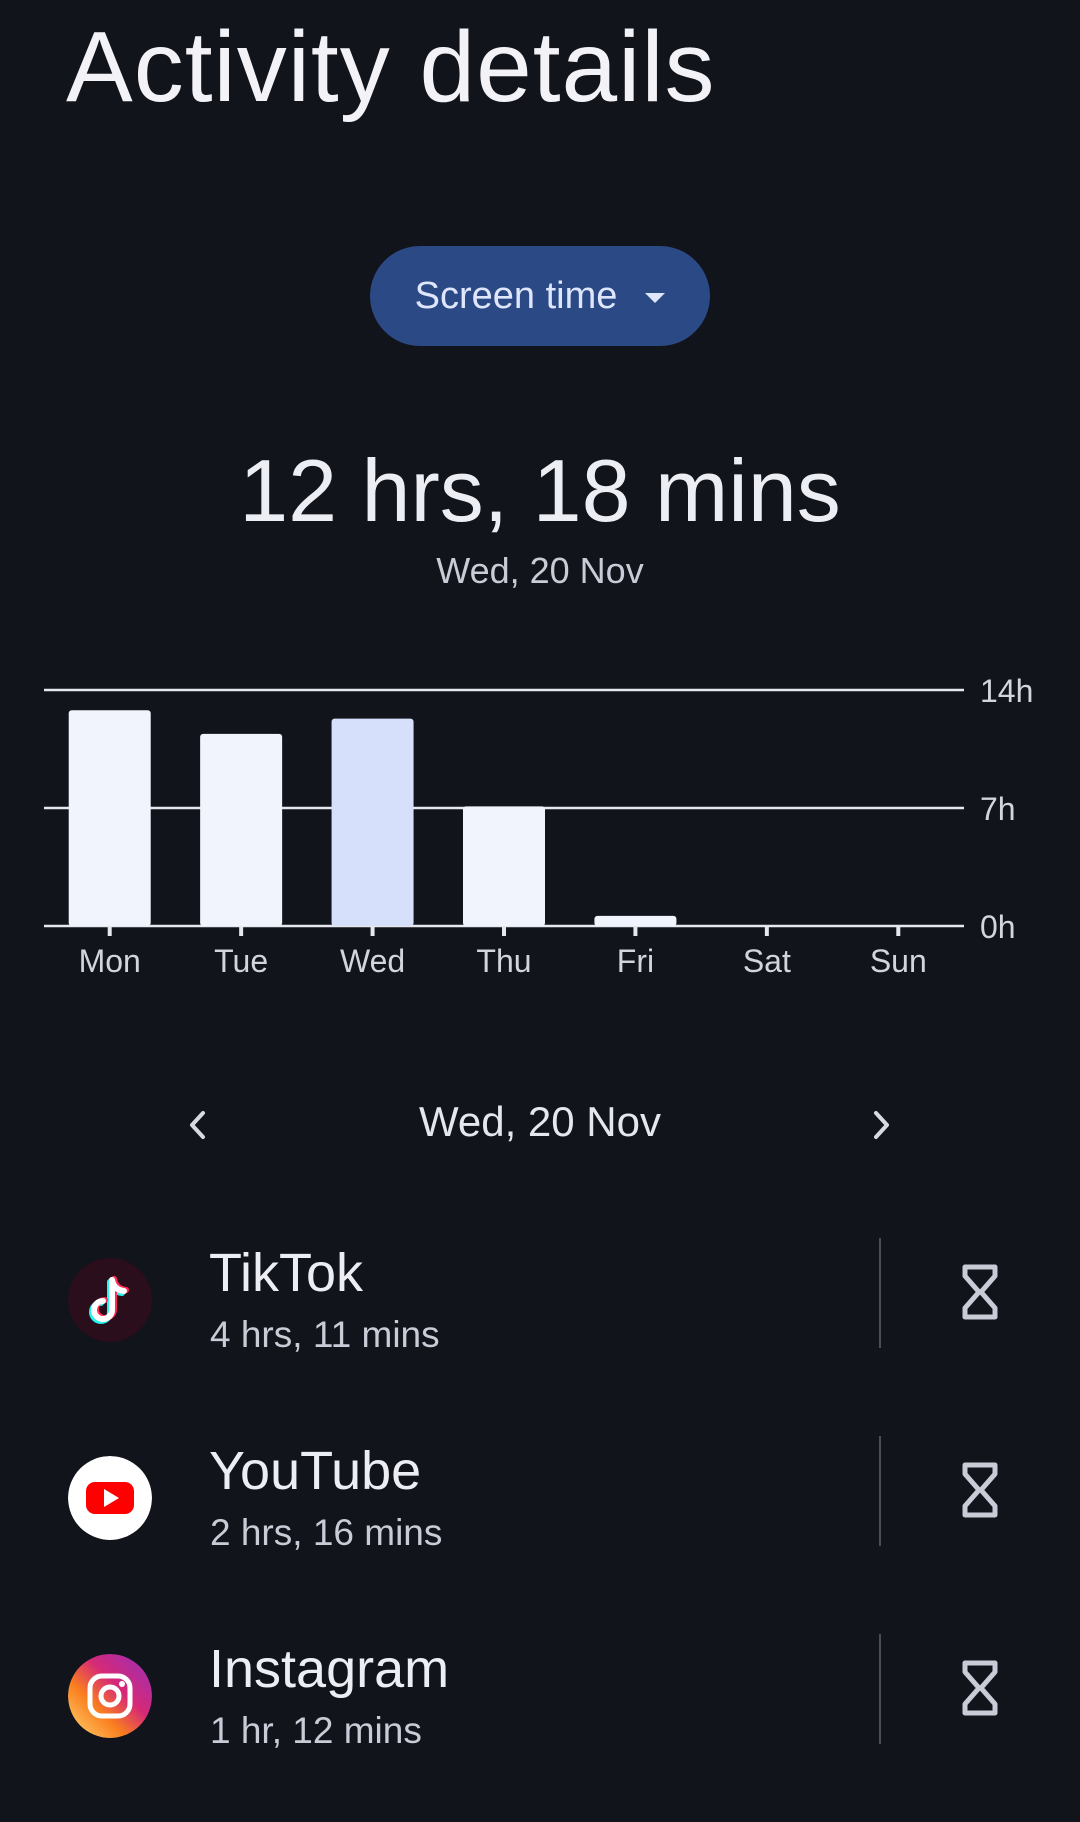 Image resolution: width=1080 pixels, height=1822 pixels. Describe the element at coordinates (767, 961) in the screenshot. I see `x-tick-label: Sat` at that location.